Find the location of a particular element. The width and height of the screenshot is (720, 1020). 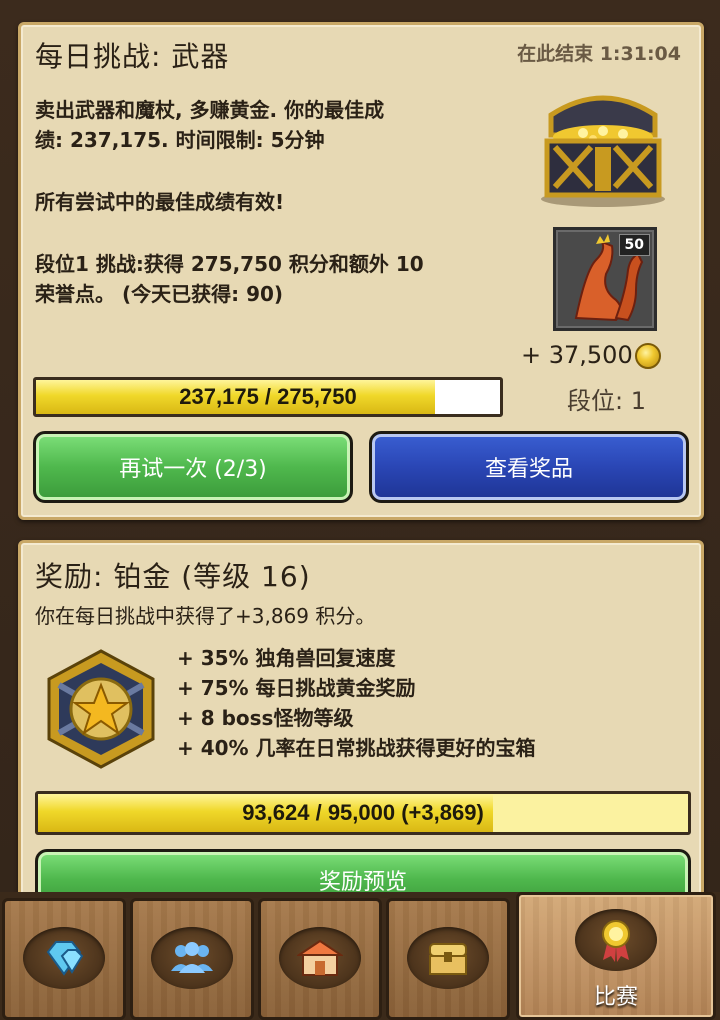

dragon-trophy: 50 is located at coordinates (605, 279).